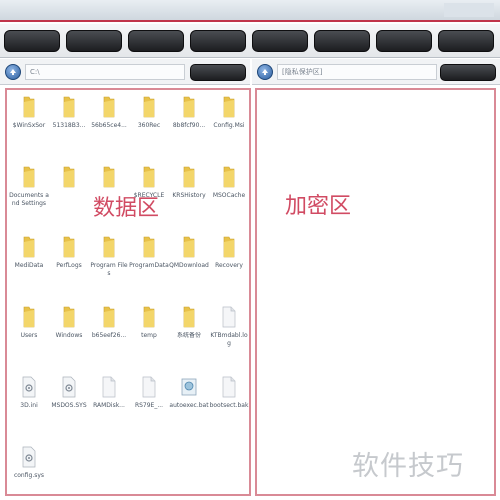 Image resolution: width=500 pixels, height=500 pixels. What do you see at coordinates (229, 195) in the screenshot?
I see `file-name-label: MSOCache` at bounding box center [229, 195].